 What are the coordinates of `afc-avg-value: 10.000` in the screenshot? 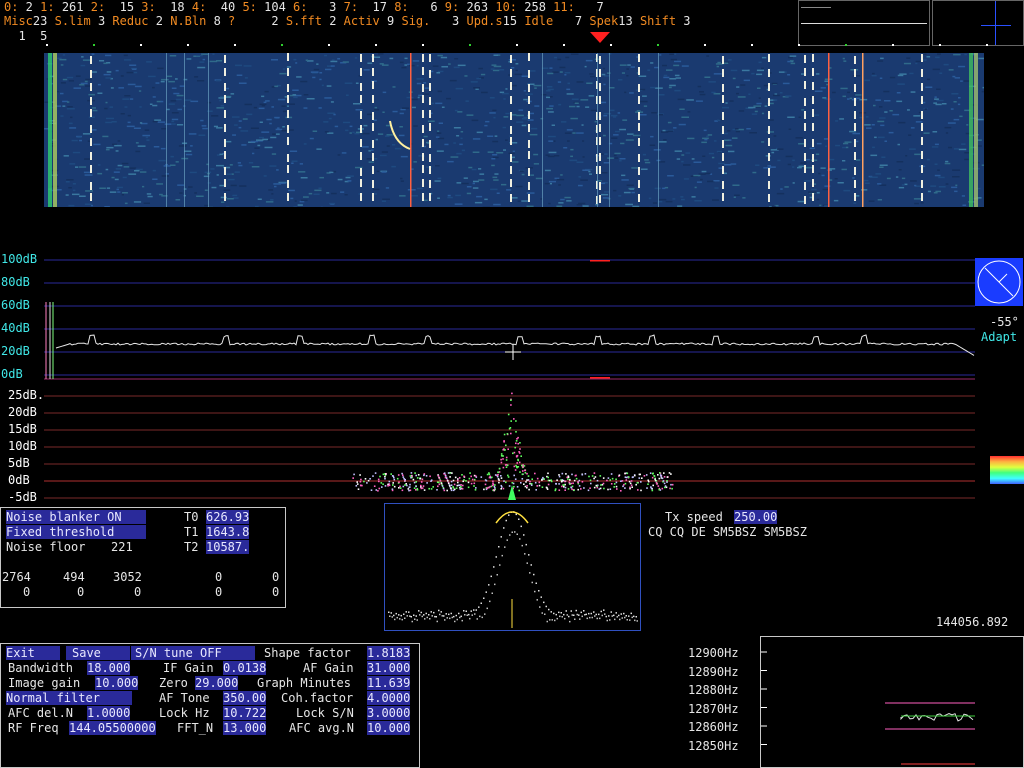 It's located at (389, 728).